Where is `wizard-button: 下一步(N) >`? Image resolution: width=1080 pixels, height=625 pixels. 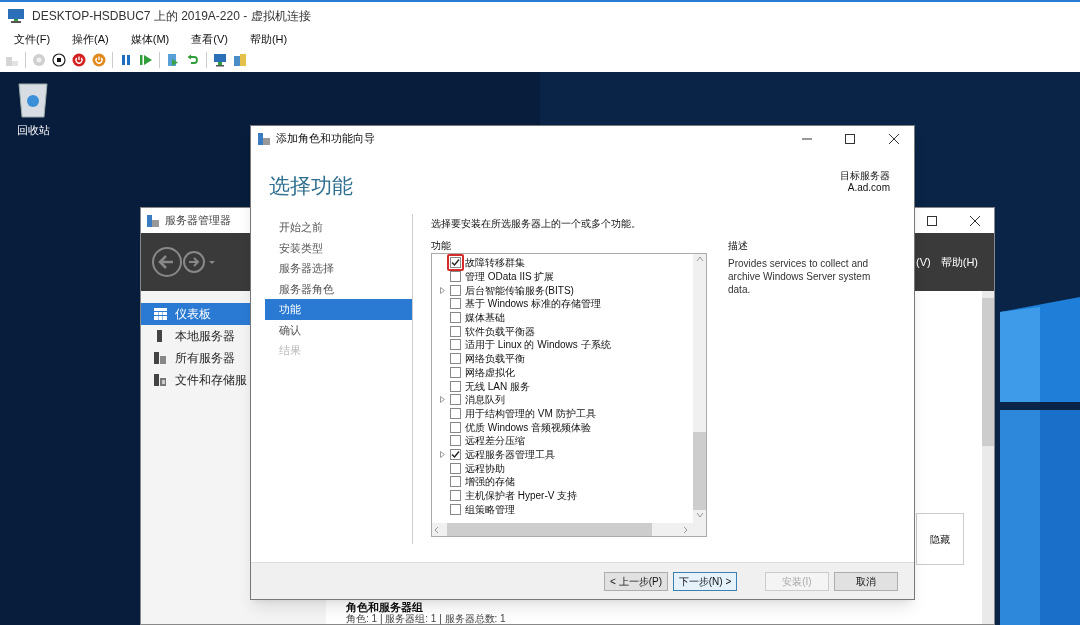 wizard-button: 下一步(N) > is located at coordinates (705, 581).